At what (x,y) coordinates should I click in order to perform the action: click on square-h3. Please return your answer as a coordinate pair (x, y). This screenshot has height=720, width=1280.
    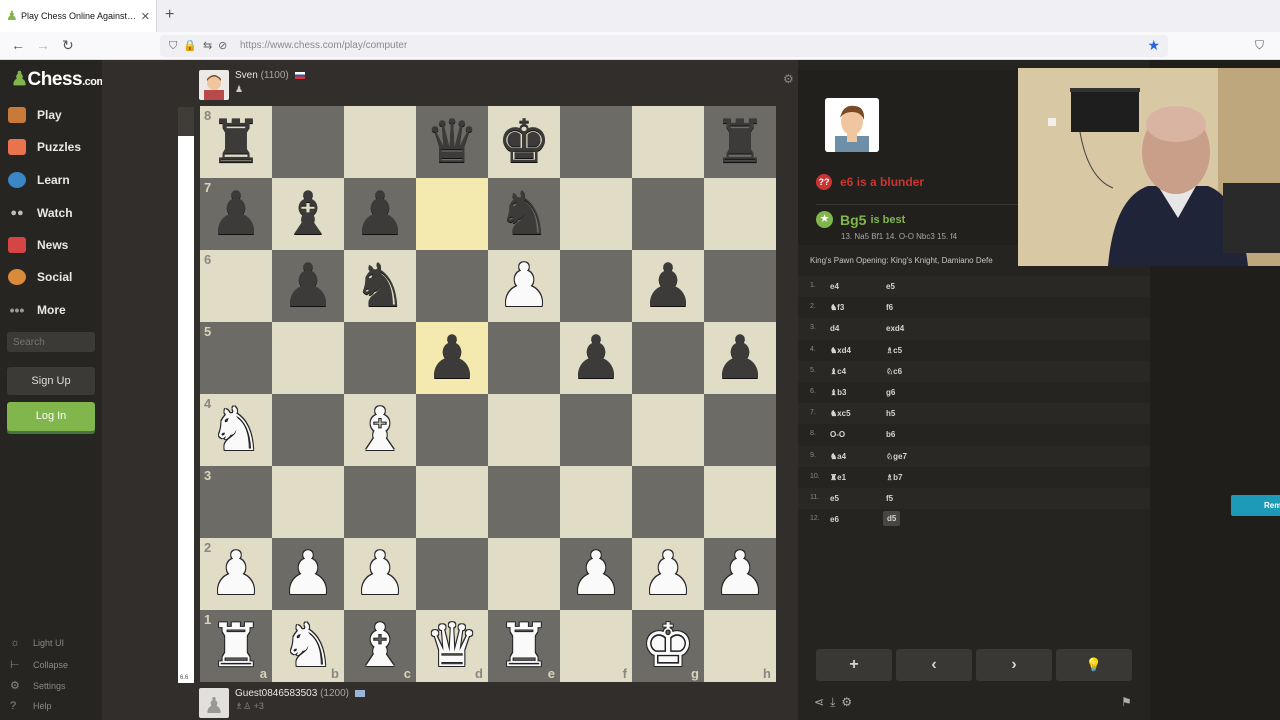
    Looking at the image, I should click on (740, 502).